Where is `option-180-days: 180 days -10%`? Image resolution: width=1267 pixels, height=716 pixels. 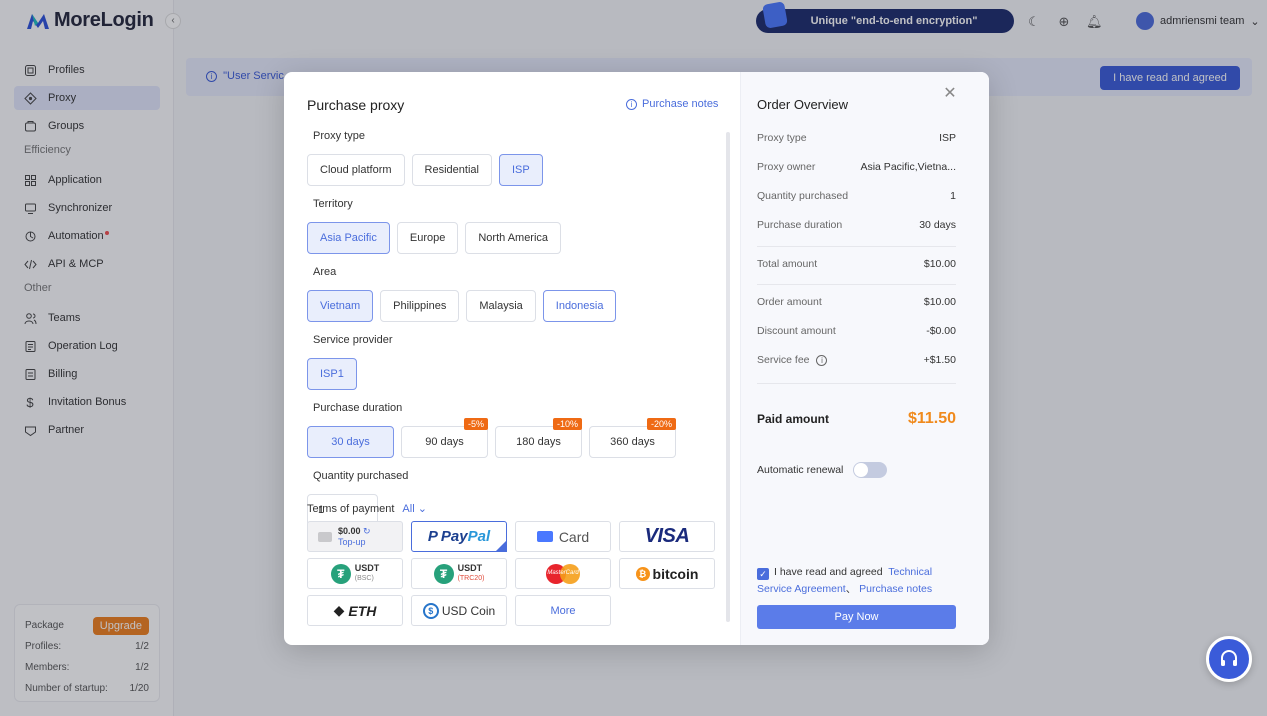
option-180-days: 180 days -10% is located at coordinates (538, 438).